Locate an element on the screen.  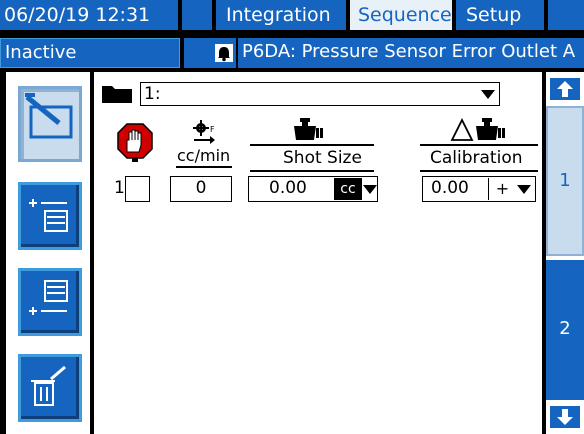
scroll-down-button is located at coordinates (565, 417).